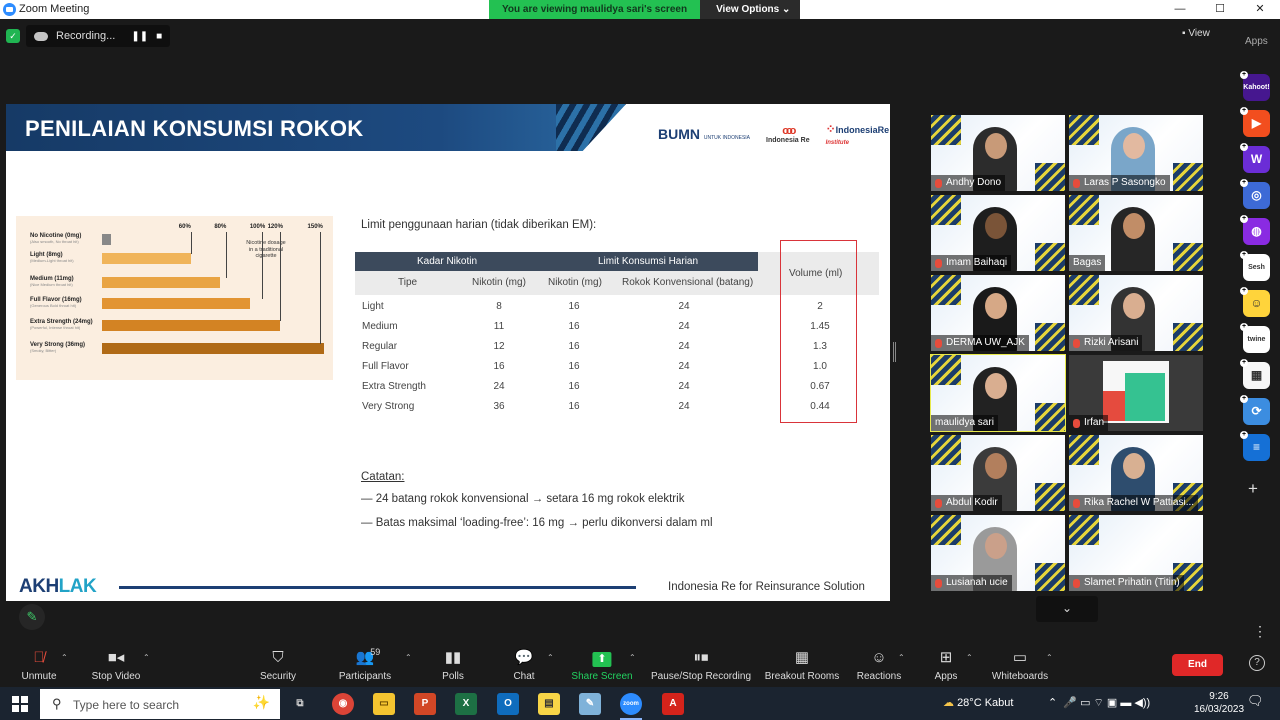  I want to click on video-options-caret: ⌃, so click(146, 657).